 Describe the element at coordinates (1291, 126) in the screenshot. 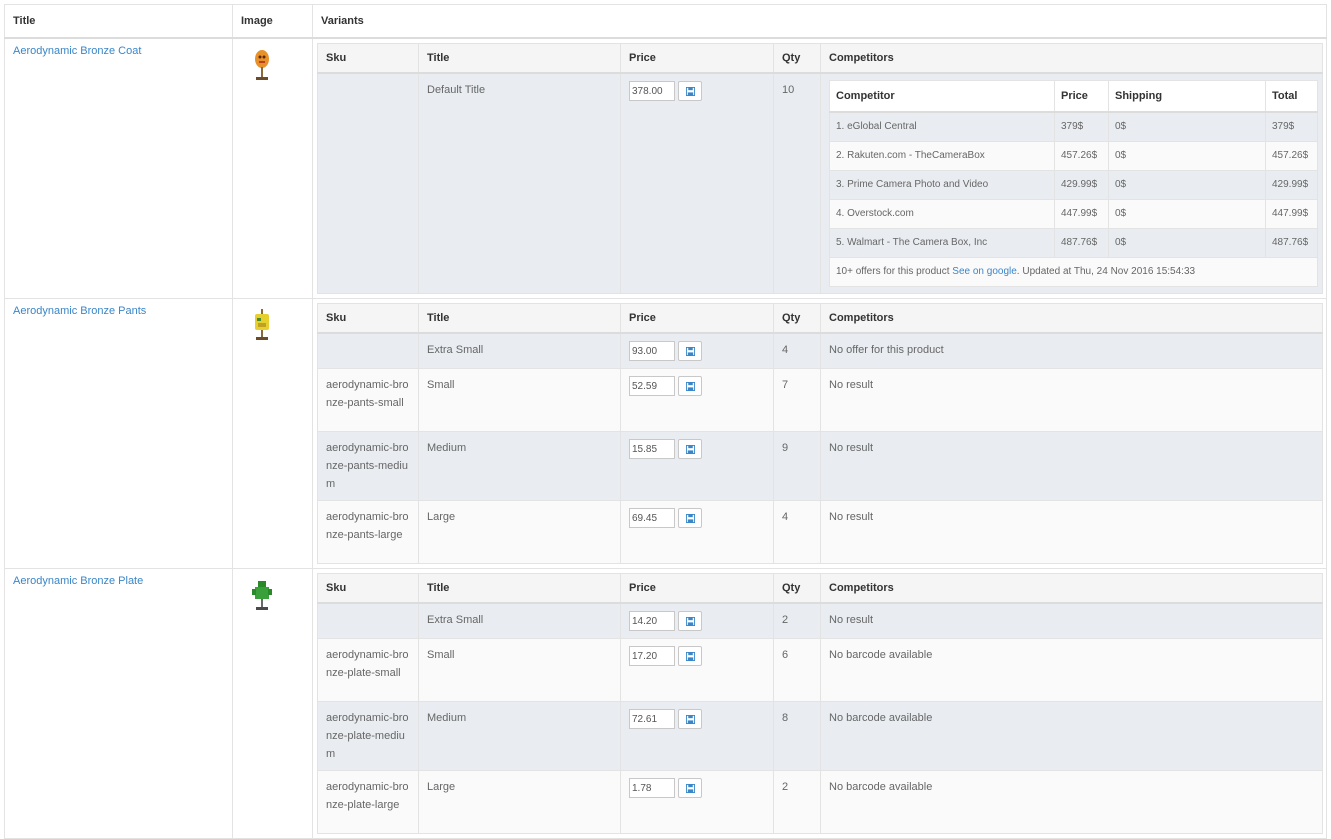

I see `competitor-total: 379$` at that location.